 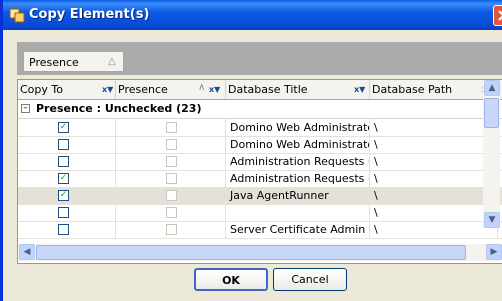 I want to click on title-bar: Copy Element(s), so click(x=252, y=15).